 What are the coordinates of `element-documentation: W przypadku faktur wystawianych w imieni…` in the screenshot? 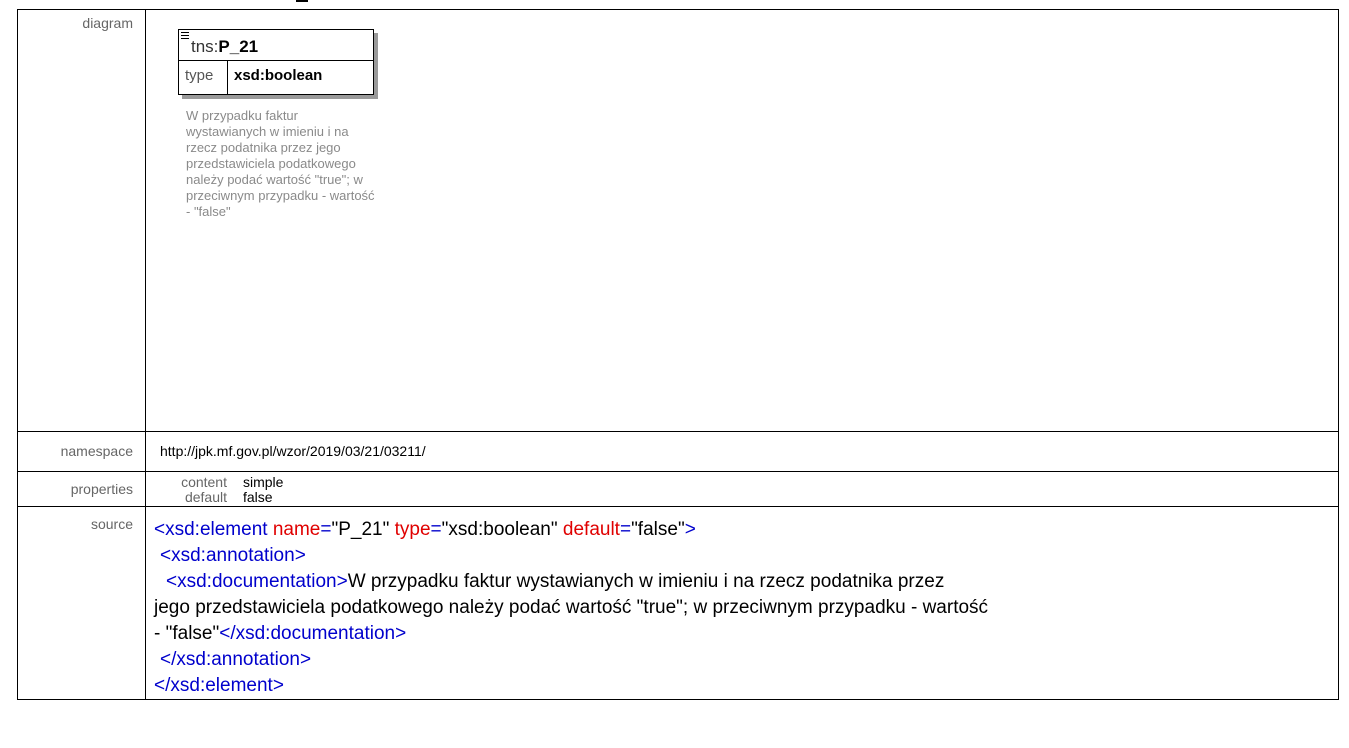 It's located at (280, 163).